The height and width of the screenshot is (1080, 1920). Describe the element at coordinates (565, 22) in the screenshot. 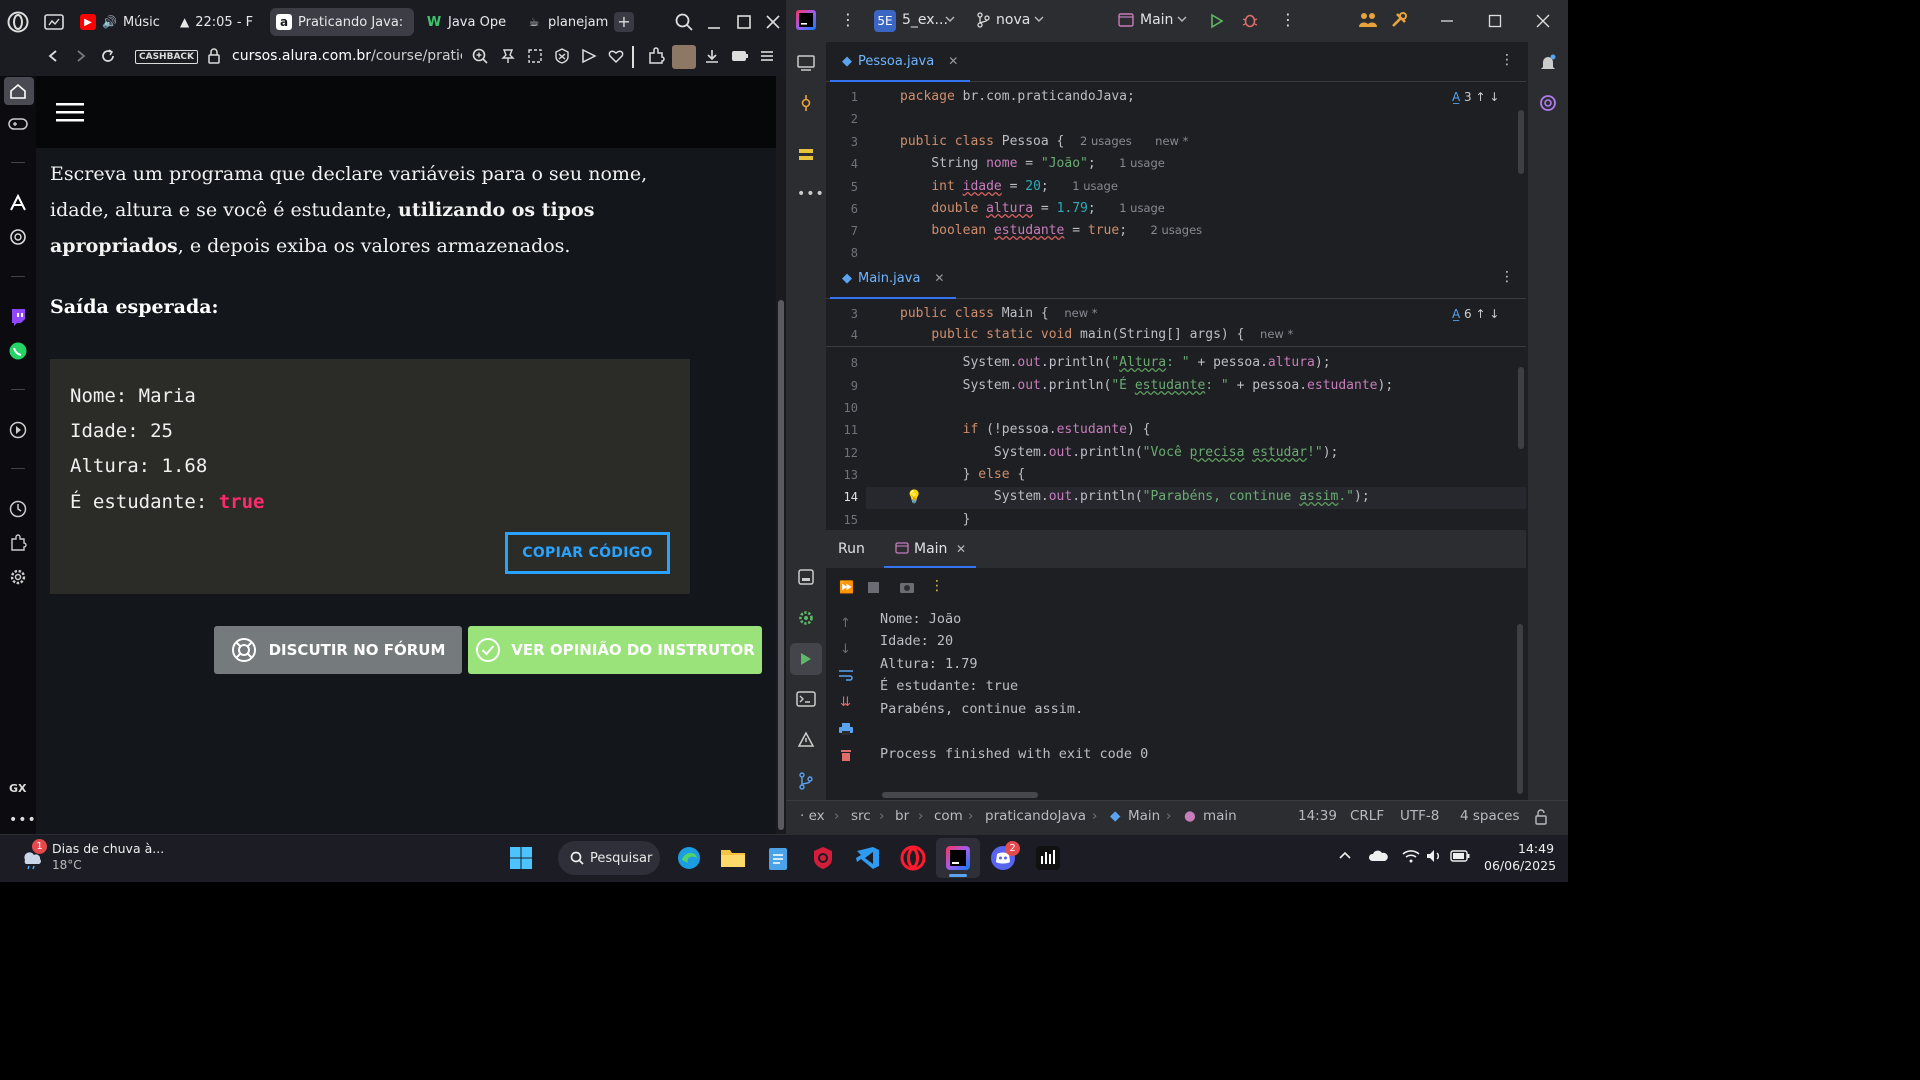

I see `tab-planejam: ☕ planejam` at that location.